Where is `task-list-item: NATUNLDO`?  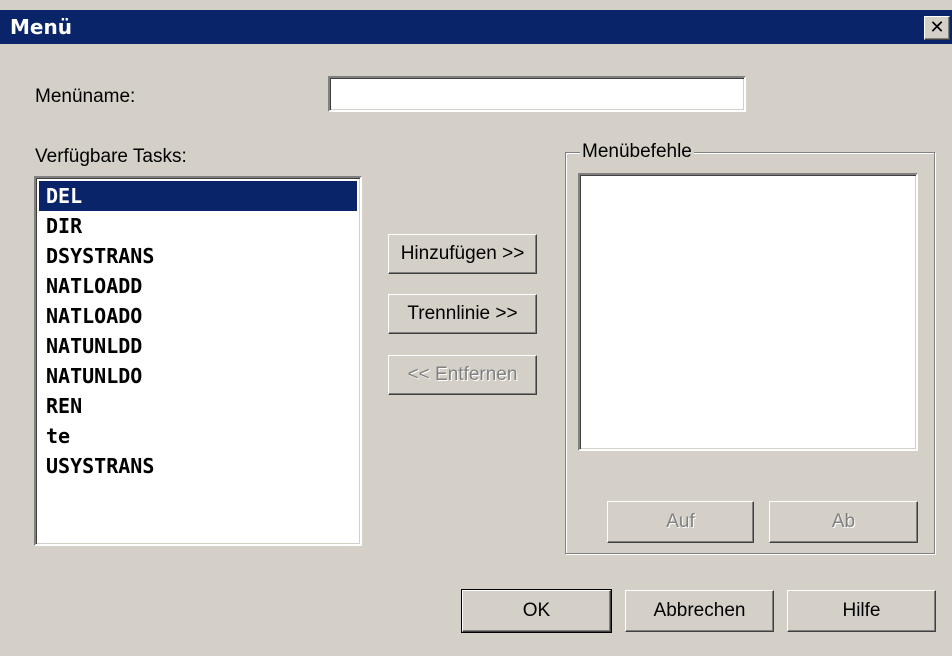 task-list-item: NATUNLDO is located at coordinates (198, 376).